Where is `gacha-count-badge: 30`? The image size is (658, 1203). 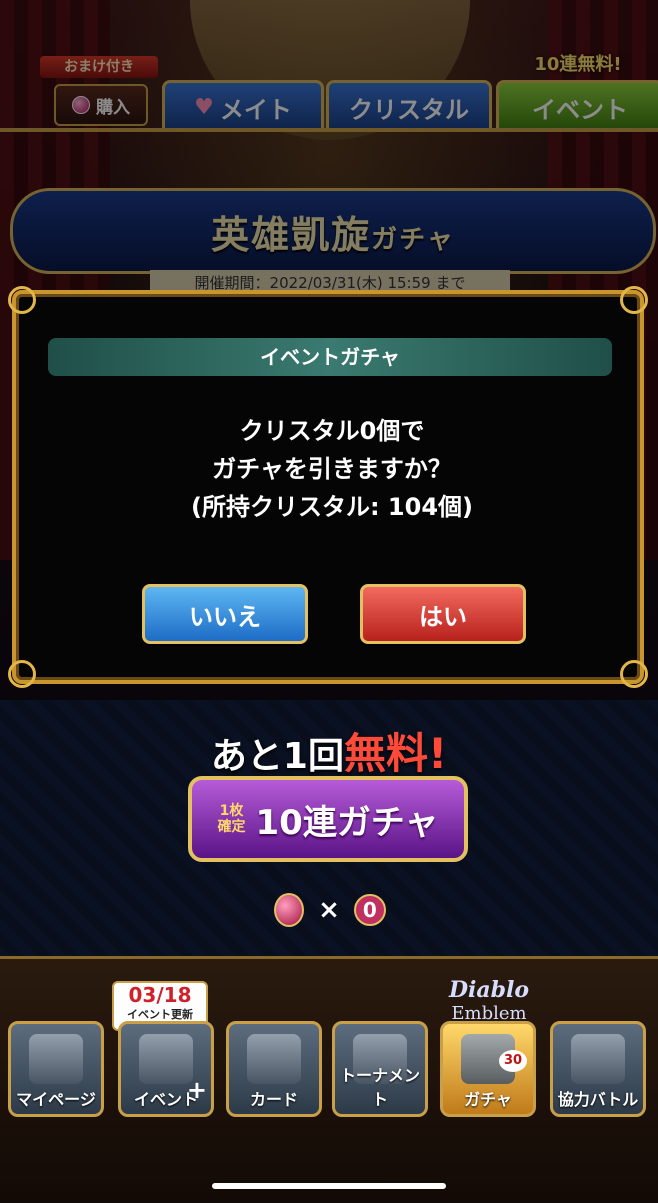 gacha-count-badge: 30 is located at coordinates (513, 1061).